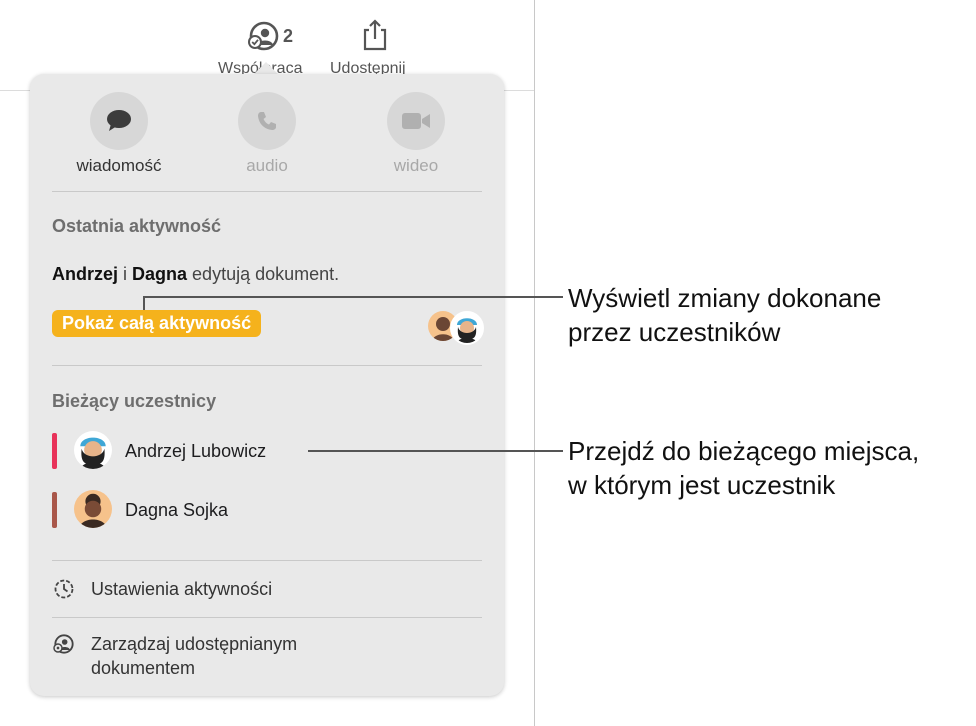 The height and width of the screenshot is (726, 976). I want to click on message-button, so click(119, 121).